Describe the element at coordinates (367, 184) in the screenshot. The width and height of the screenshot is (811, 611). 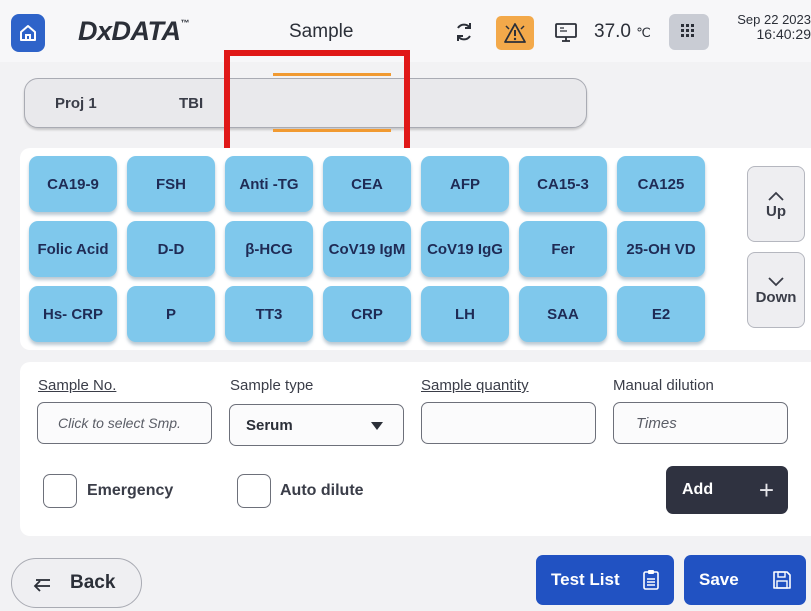
I see `test-button: CEA` at that location.